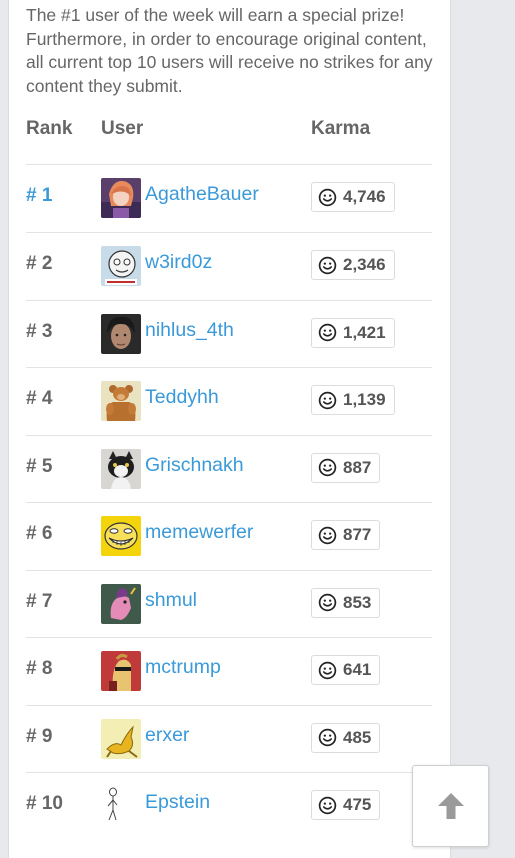 The height and width of the screenshot is (858, 515). What do you see at coordinates (121, 671) in the screenshot?
I see `sunglasses-horse-avatar` at bounding box center [121, 671].